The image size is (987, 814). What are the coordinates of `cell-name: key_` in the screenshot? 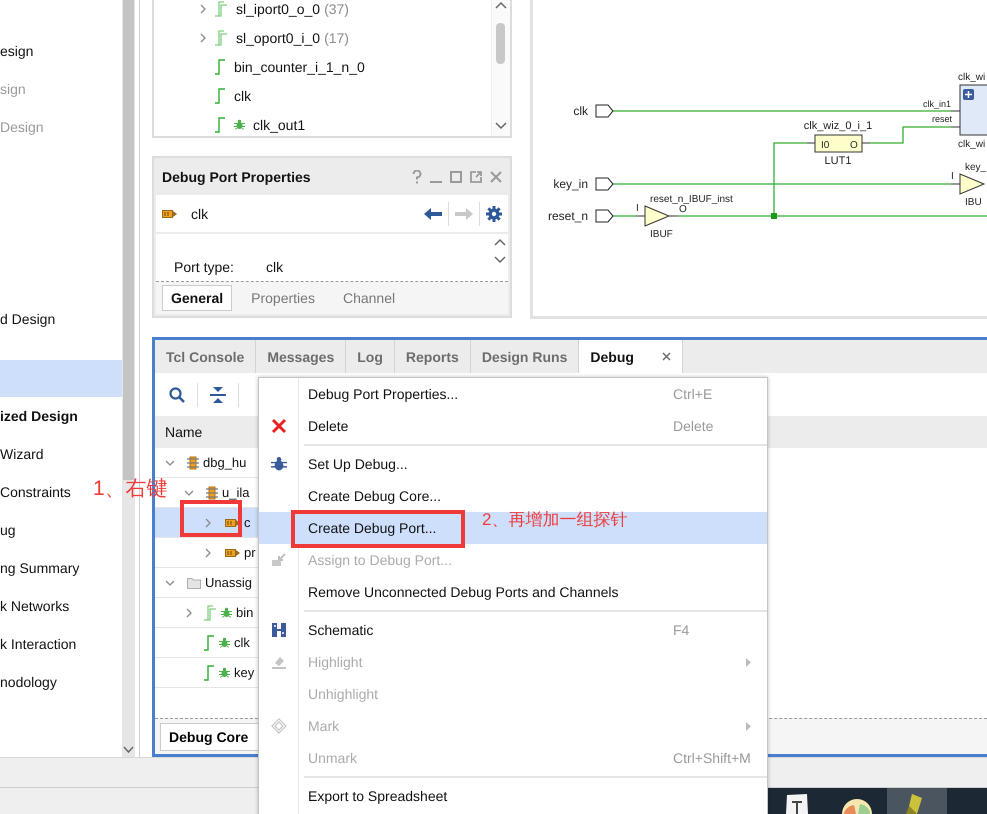 It's located at (975, 167).